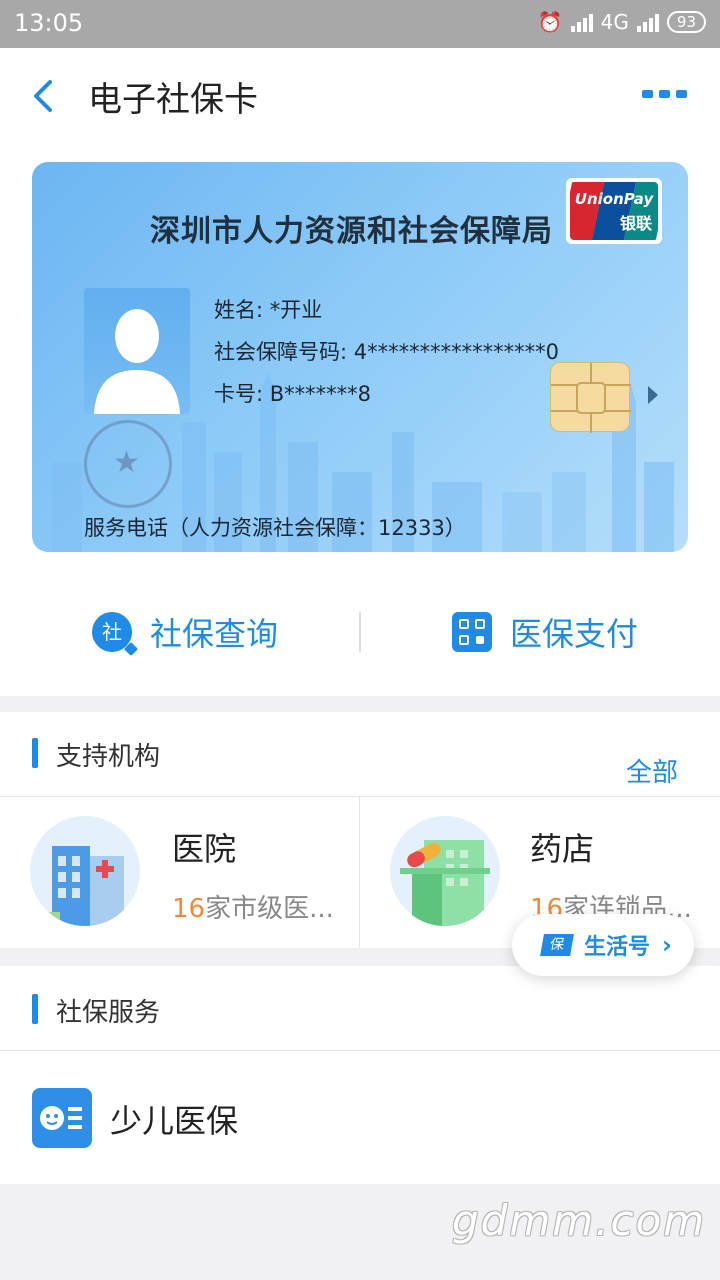  Describe the element at coordinates (614, 211) in the screenshot. I see `unionpay-logo: UnionPay 银联` at that location.